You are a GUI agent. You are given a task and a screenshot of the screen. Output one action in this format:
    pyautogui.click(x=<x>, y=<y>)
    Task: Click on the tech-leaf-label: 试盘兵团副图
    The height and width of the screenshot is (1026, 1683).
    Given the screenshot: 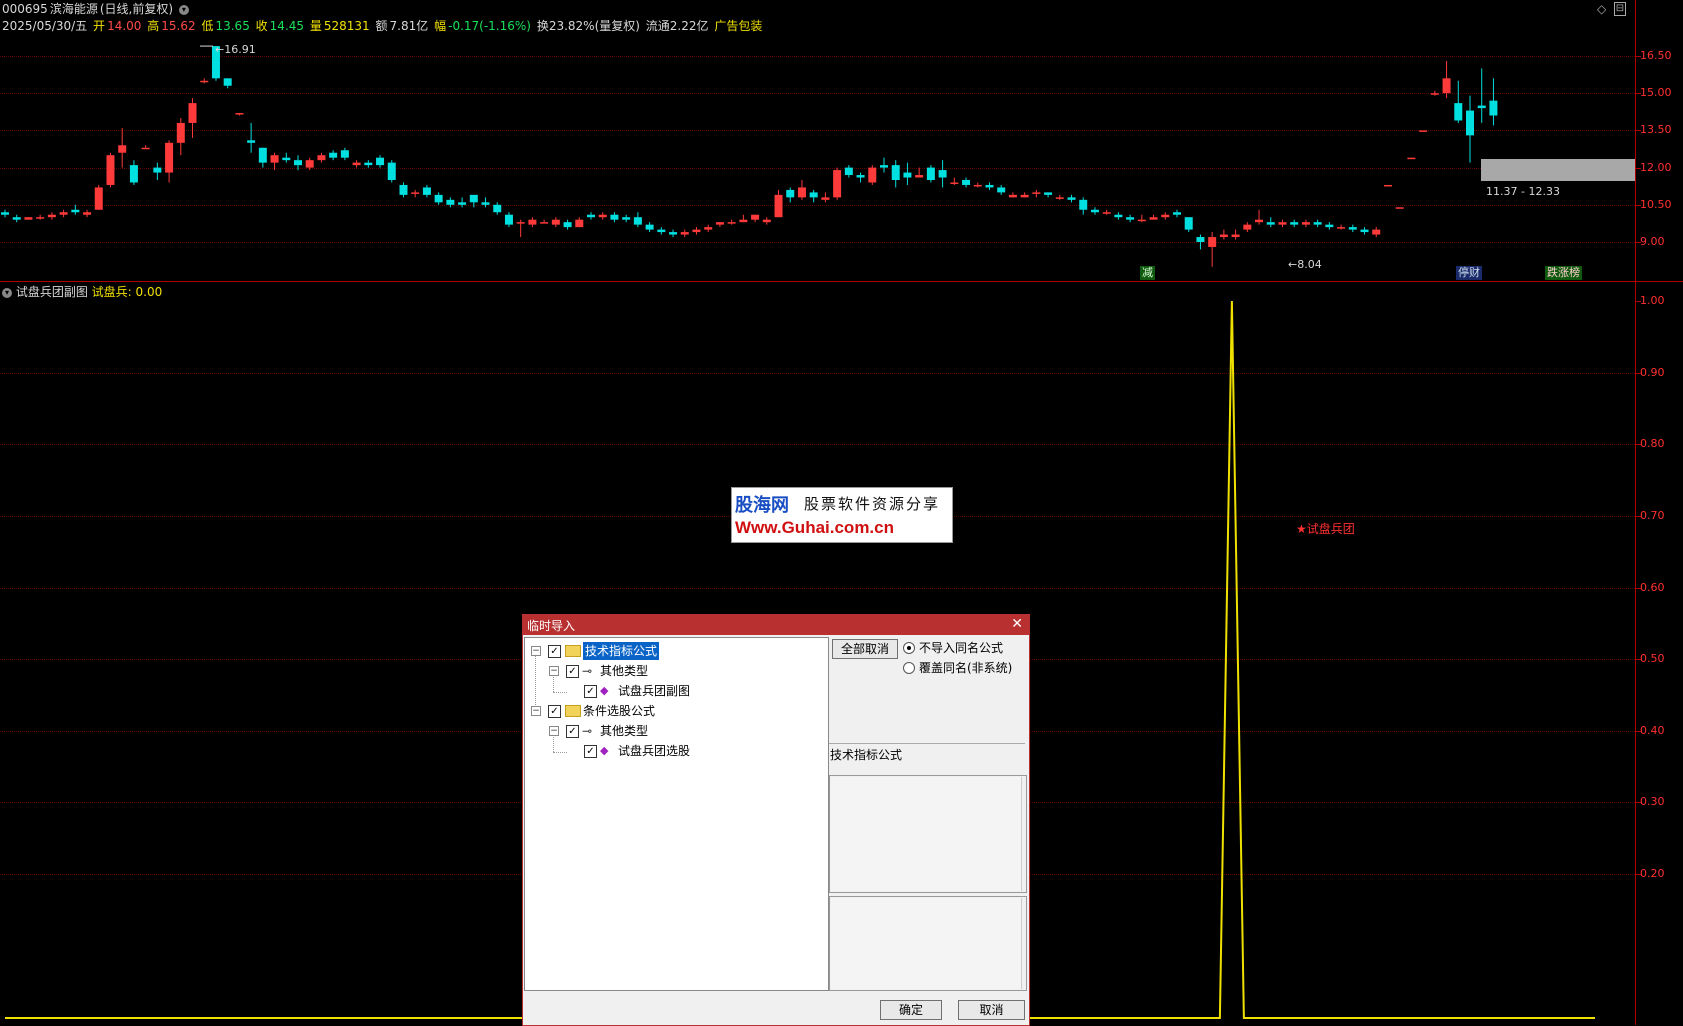 What is the action you would take?
    pyautogui.click(x=654, y=691)
    